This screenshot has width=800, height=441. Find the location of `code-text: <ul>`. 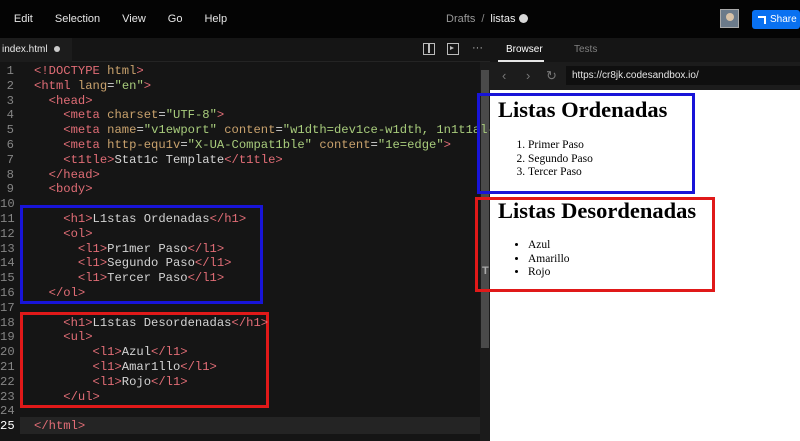

code-text: <ul> is located at coordinates (63, 337).